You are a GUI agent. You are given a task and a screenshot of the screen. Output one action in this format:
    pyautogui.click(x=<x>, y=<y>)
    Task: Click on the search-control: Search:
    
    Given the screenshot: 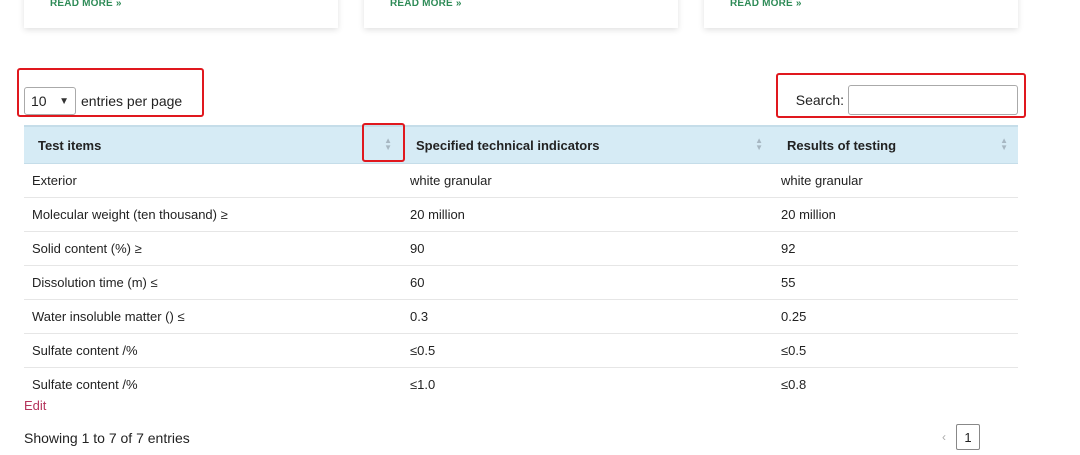 What is the action you would take?
    pyautogui.click(x=907, y=100)
    